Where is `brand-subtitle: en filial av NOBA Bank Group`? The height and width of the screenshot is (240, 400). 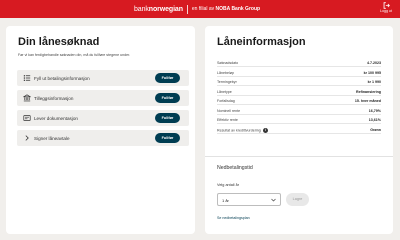 brand-subtitle: en filial av NOBA Bank Group is located at coordinates (226, 9).